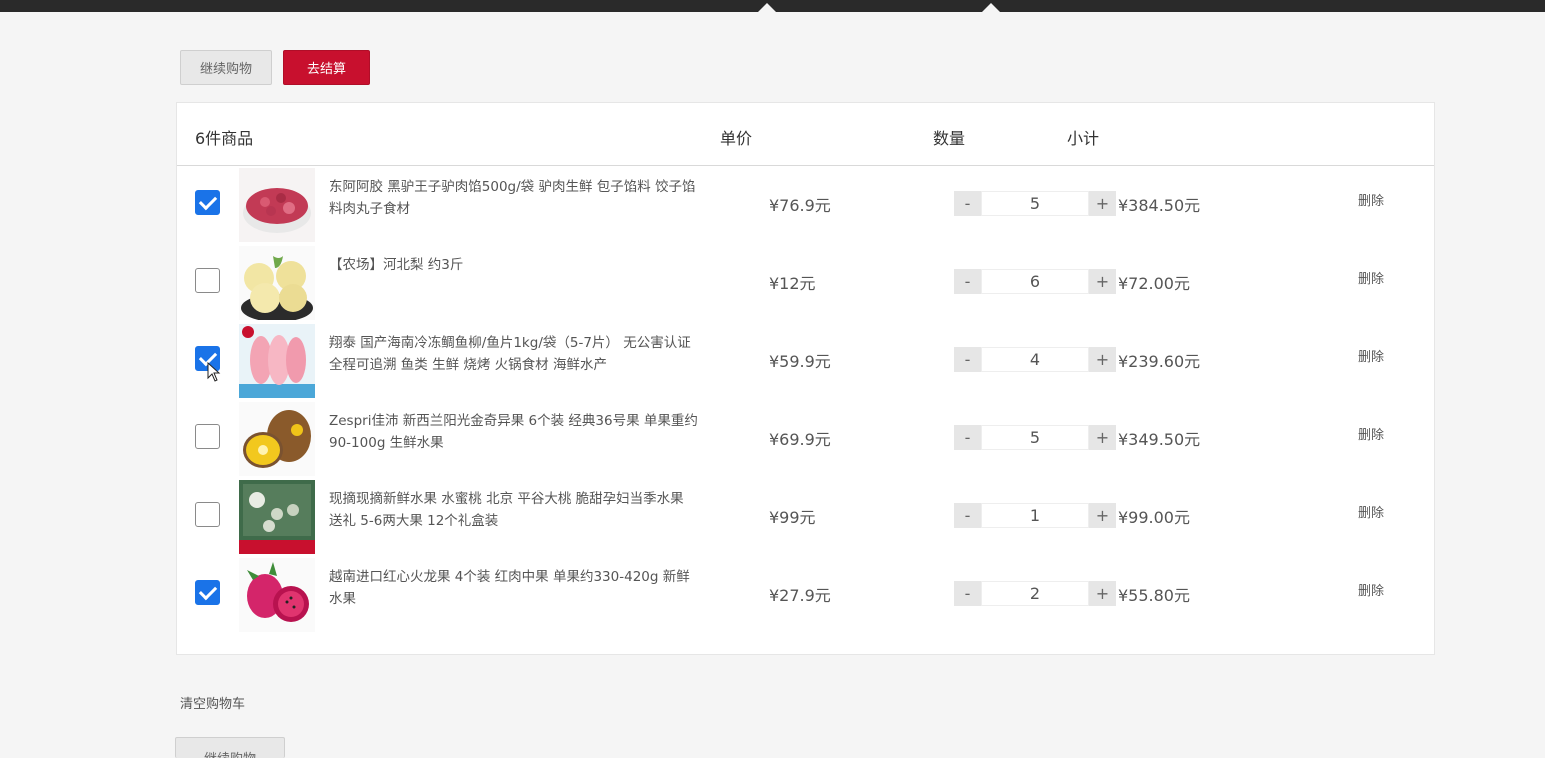  What do you see at coordinates (230, 753) in the screenshot?
I see `continue-shopping-label: 继续购物` at bounding box center [230, 753].